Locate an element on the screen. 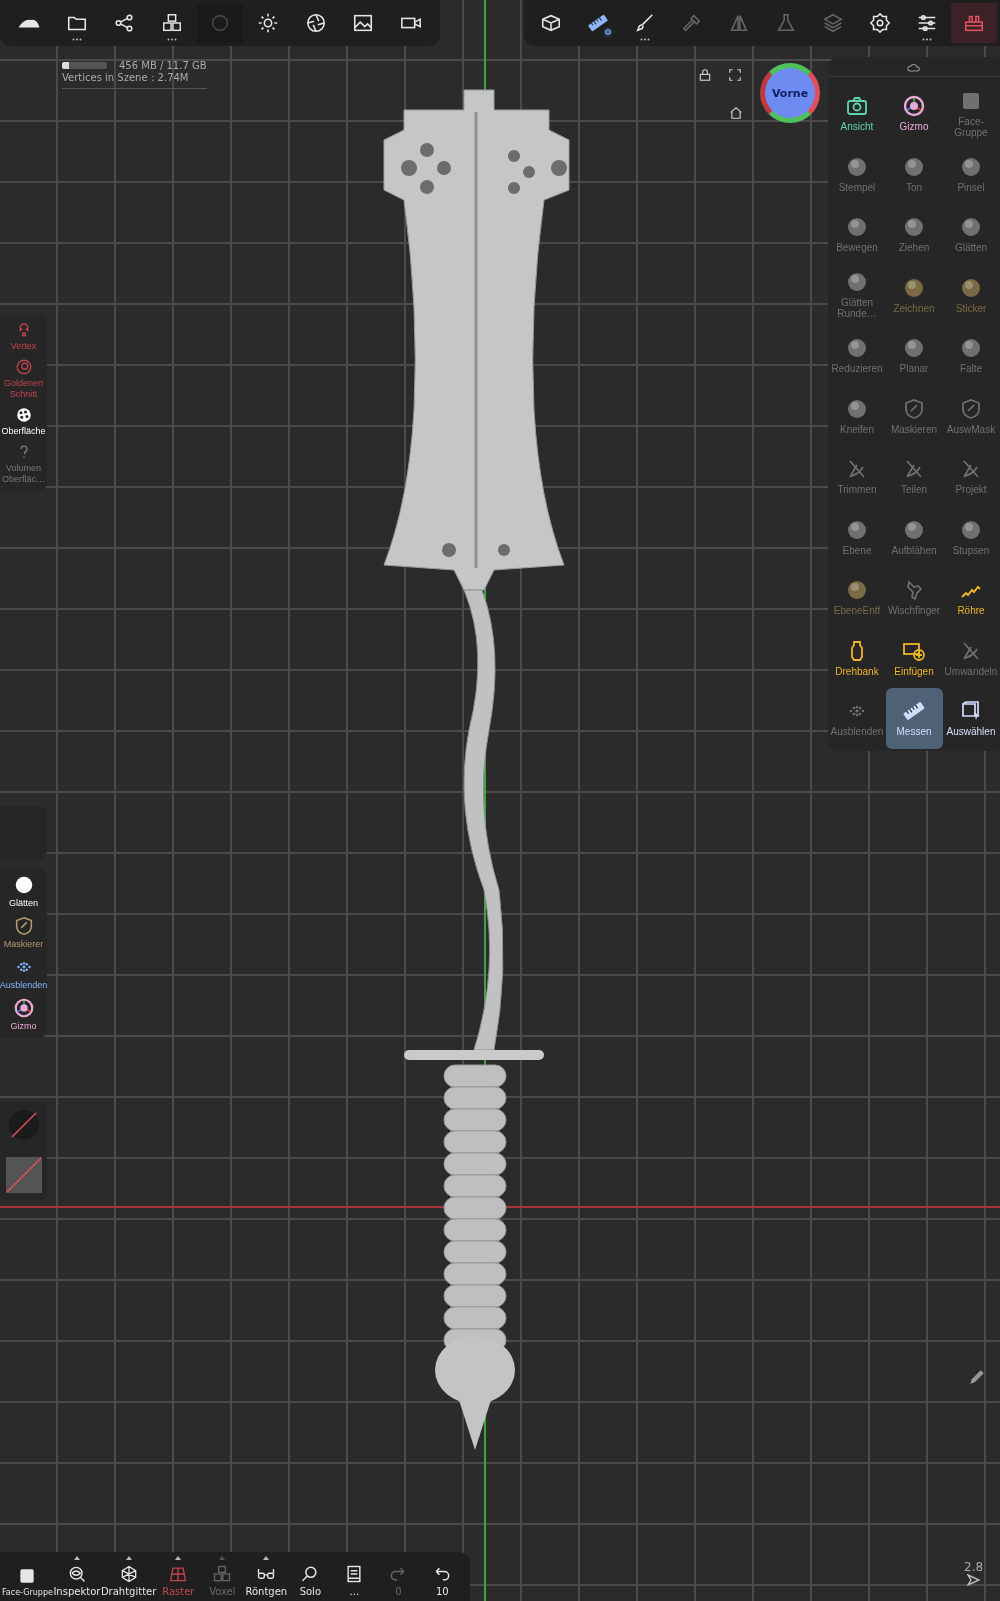 The width and height of the screenshot is (1000, 1601). tool-button: Röhre is located at coordinates (971, 597).